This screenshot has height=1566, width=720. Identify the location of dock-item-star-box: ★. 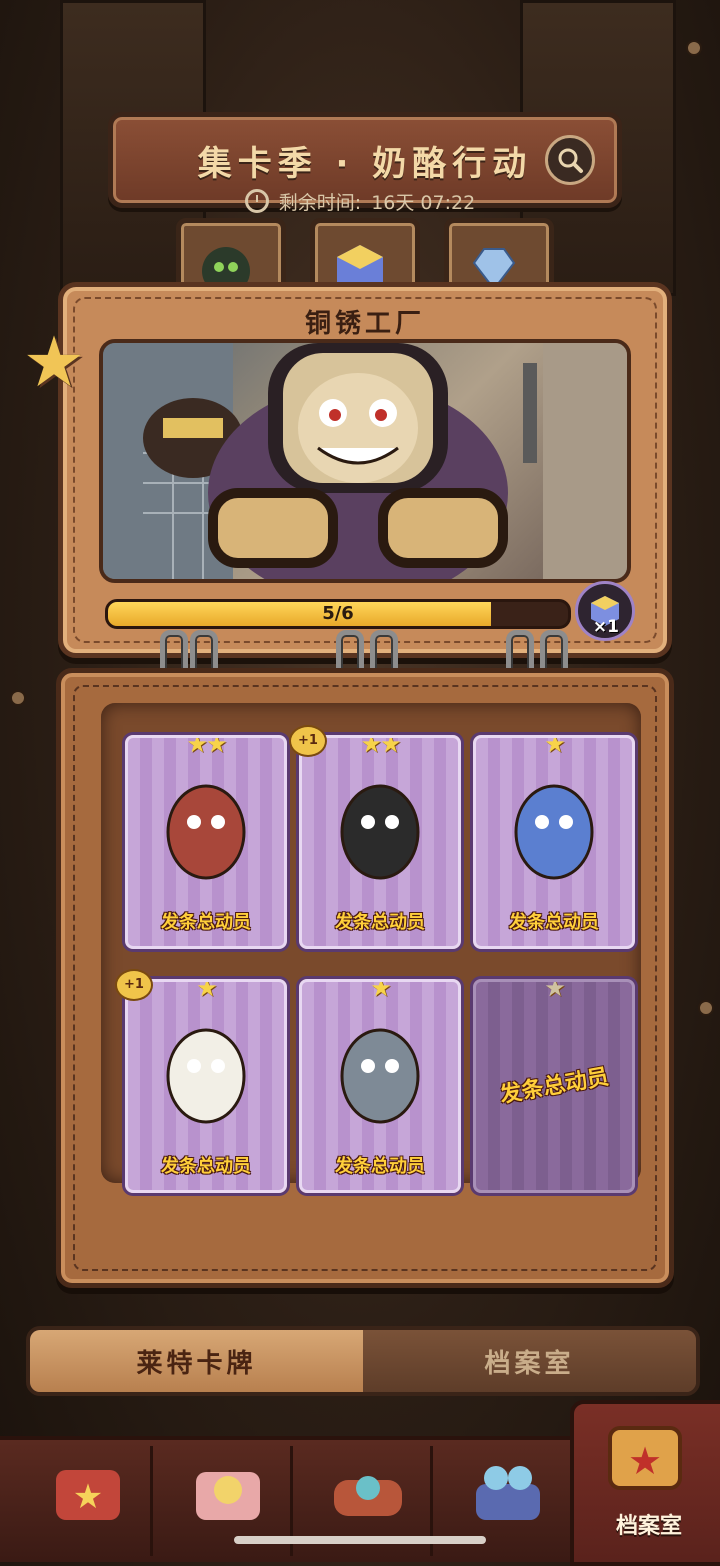
(86, 1501).